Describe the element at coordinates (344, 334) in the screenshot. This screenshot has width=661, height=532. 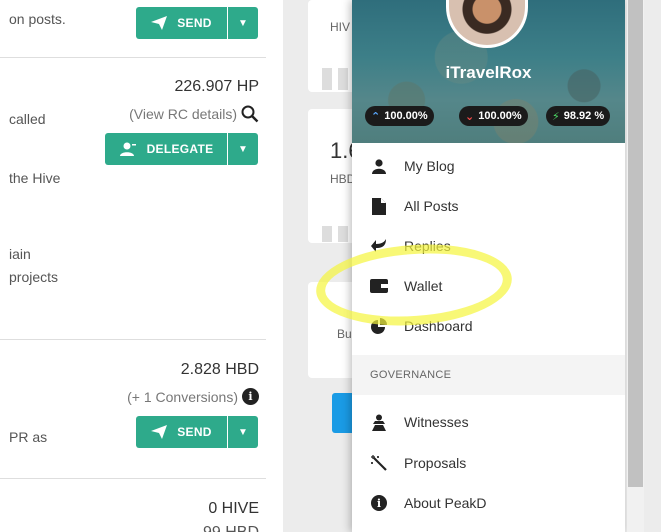
I see `buy-card-label: Bu` at that location.